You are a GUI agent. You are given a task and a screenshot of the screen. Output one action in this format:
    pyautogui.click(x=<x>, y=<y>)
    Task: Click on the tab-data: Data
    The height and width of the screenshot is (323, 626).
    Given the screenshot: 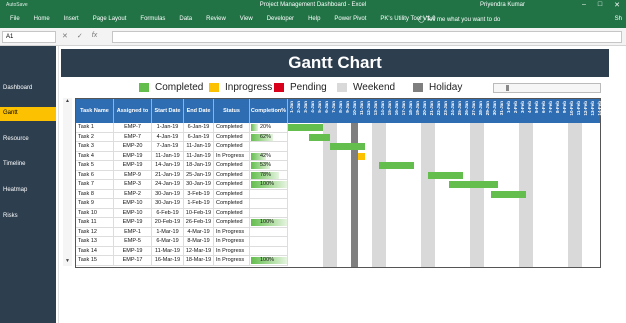 What is the action you would take?
    pyautogui.click(x=185, y=19)
    